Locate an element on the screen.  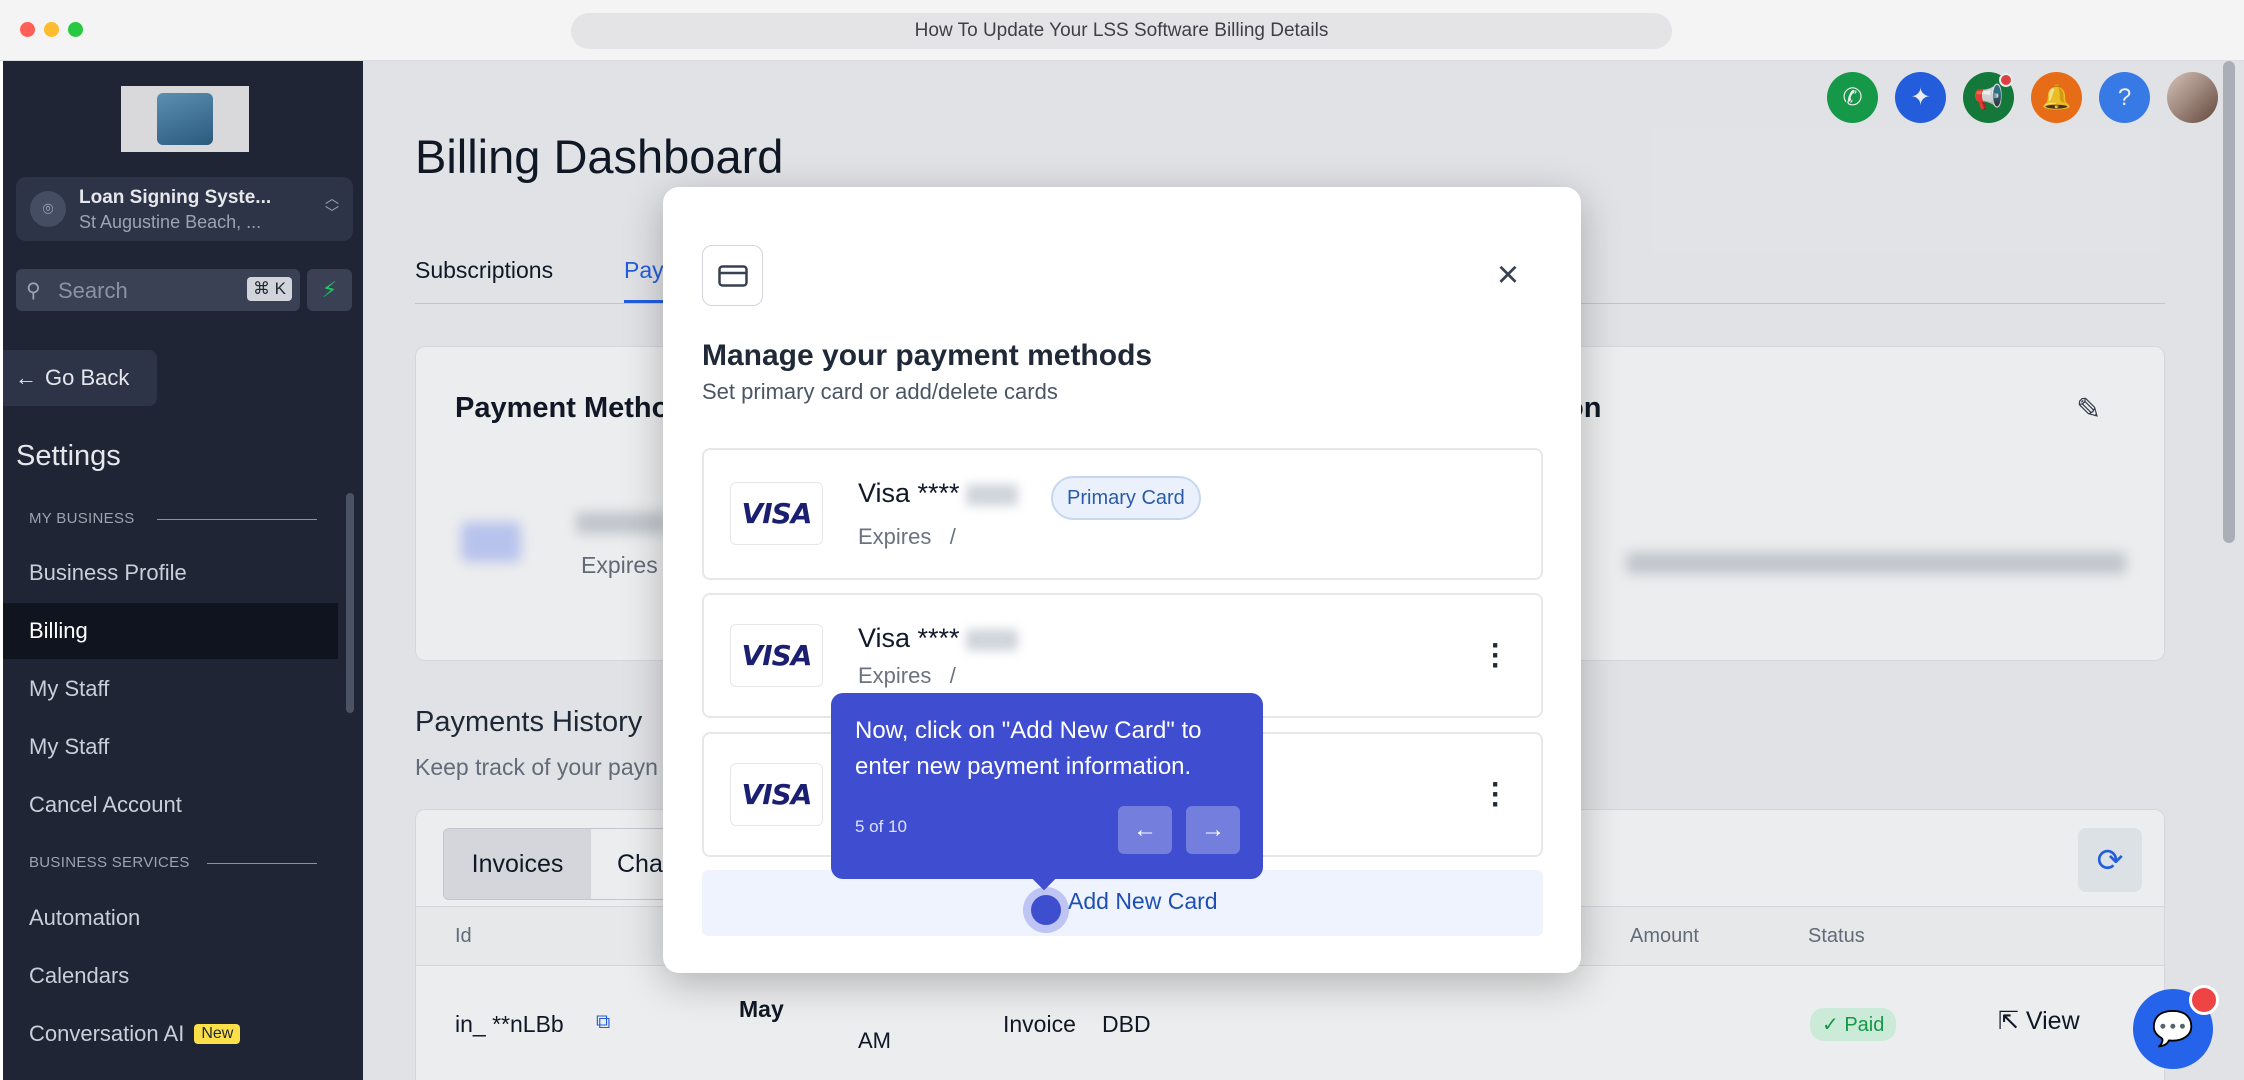
modal-subtitle: Set primary card or add/delete cards is located at coordinates (880, 391).